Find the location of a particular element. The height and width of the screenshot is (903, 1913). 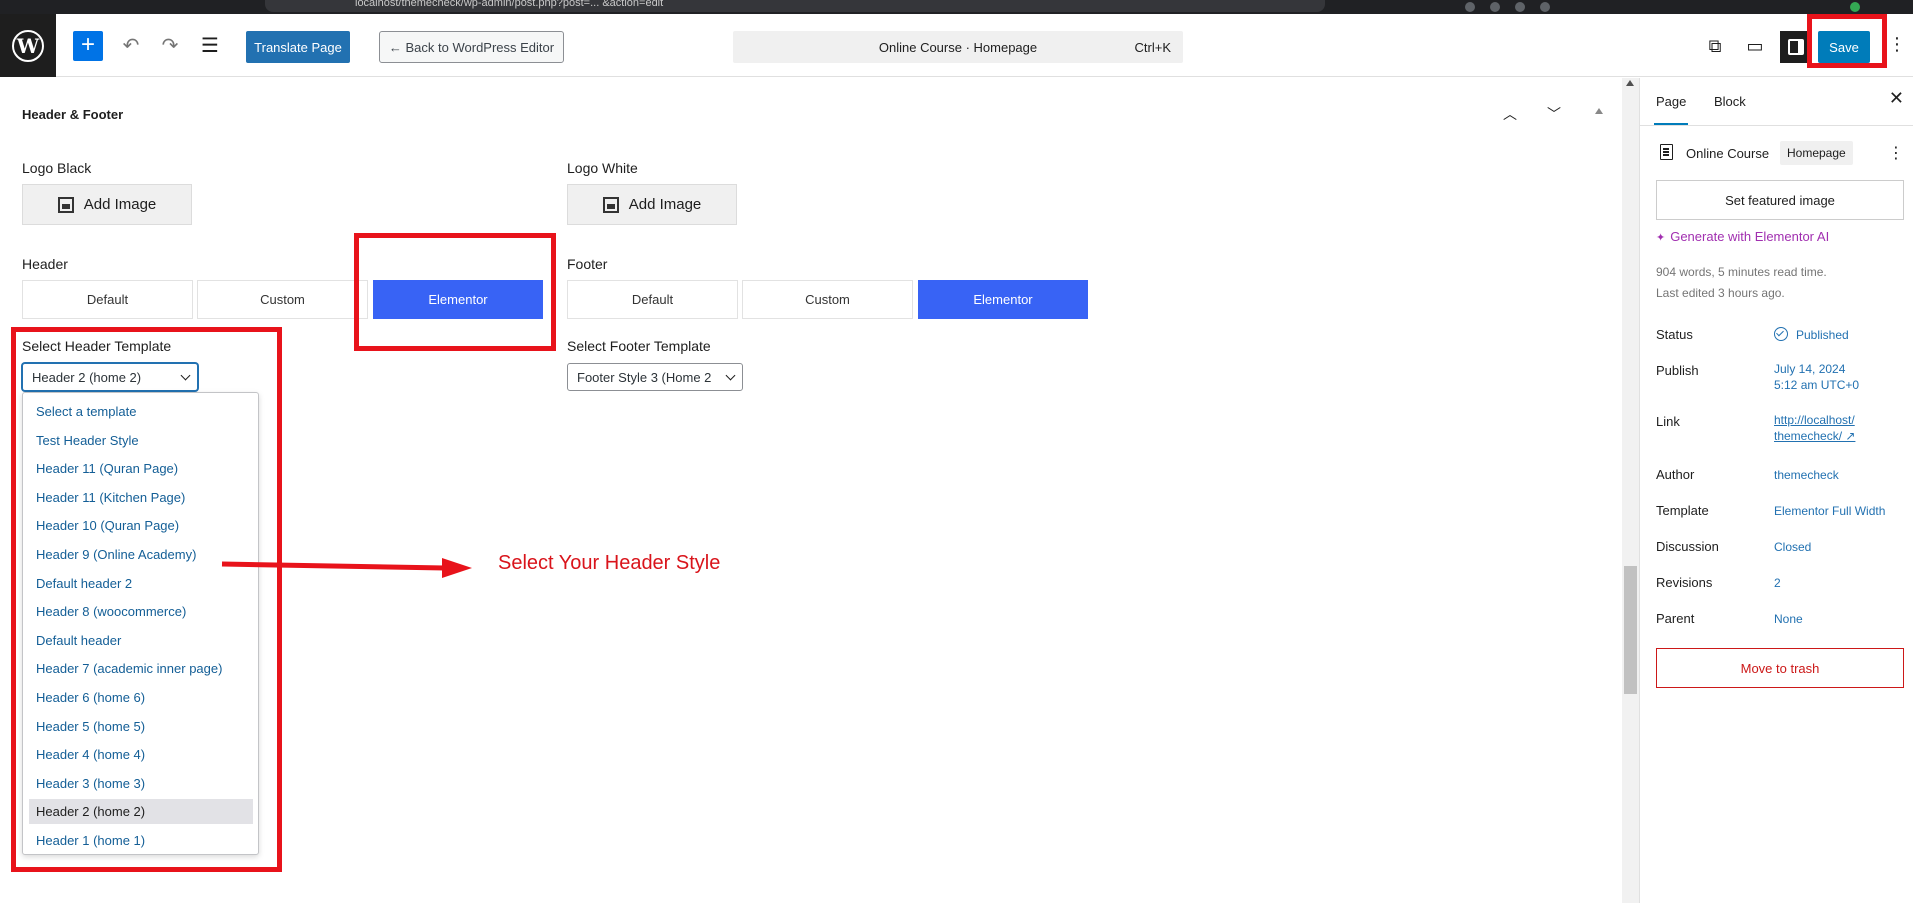

revisions-value: 2 is located at coordinates (1777, 583).